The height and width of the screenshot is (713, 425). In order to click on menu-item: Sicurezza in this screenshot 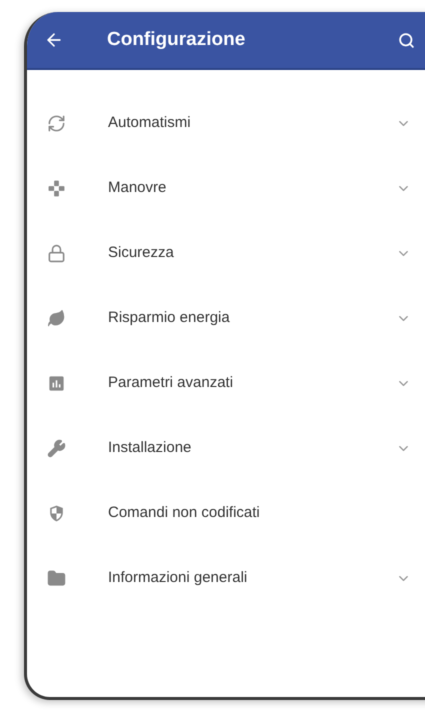, I will do `click(226, 253)`.